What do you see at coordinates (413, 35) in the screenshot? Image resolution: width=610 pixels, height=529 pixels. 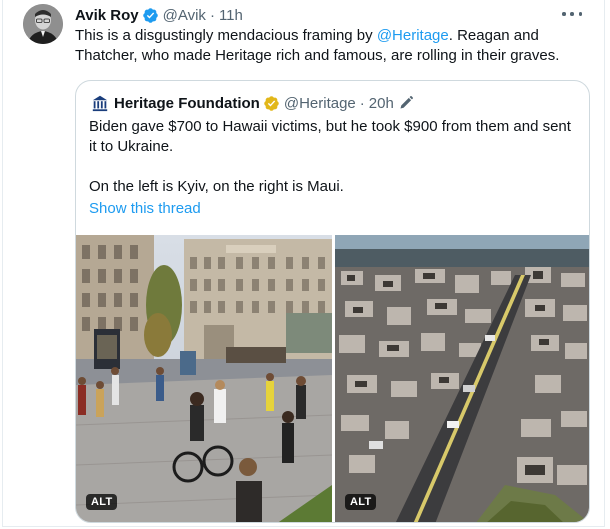 I see `mention-link: @Heritage` at bounding box center [413, 35].